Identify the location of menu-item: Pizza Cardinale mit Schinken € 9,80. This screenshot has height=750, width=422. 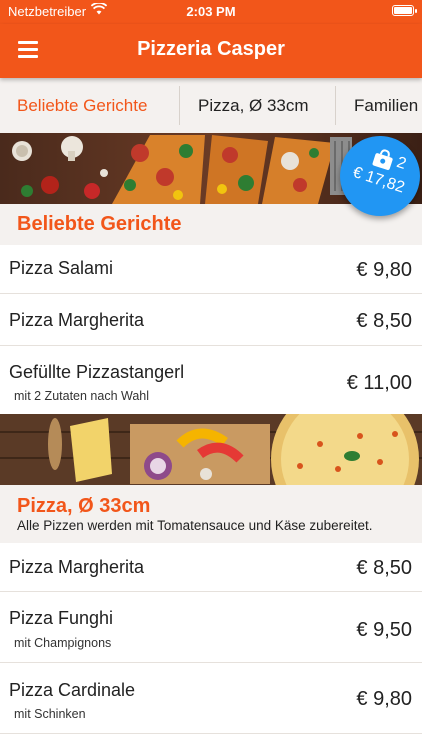
(211, 698).